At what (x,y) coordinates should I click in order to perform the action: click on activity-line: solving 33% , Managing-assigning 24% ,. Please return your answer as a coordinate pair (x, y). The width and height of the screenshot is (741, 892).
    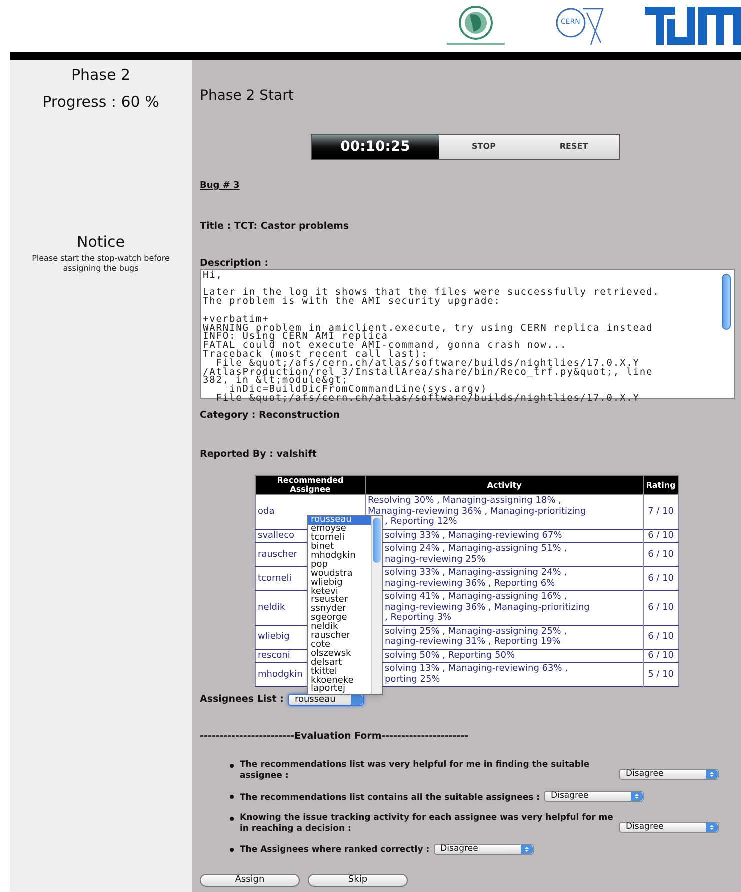
    Looking at the image, I should click on (476, 573).